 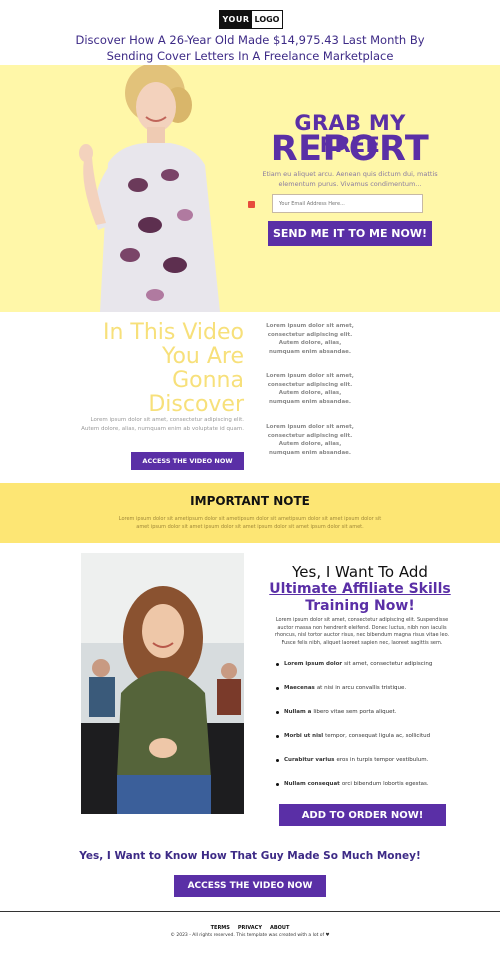 I want to click on email-error-icon, so click(x=251, y=204).